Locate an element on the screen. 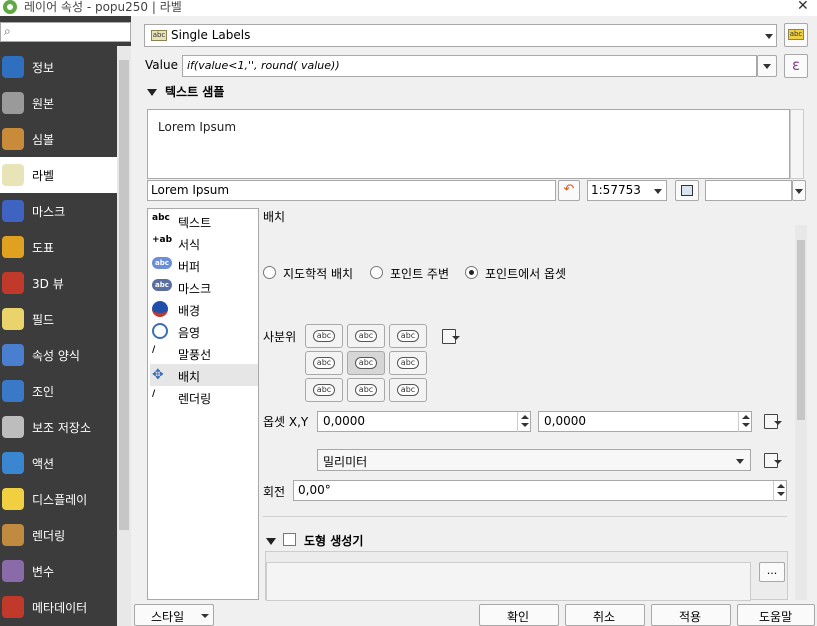 This screenshot has width=817, height=626. ok-button: 확인 is located at coordinates (519, 615).